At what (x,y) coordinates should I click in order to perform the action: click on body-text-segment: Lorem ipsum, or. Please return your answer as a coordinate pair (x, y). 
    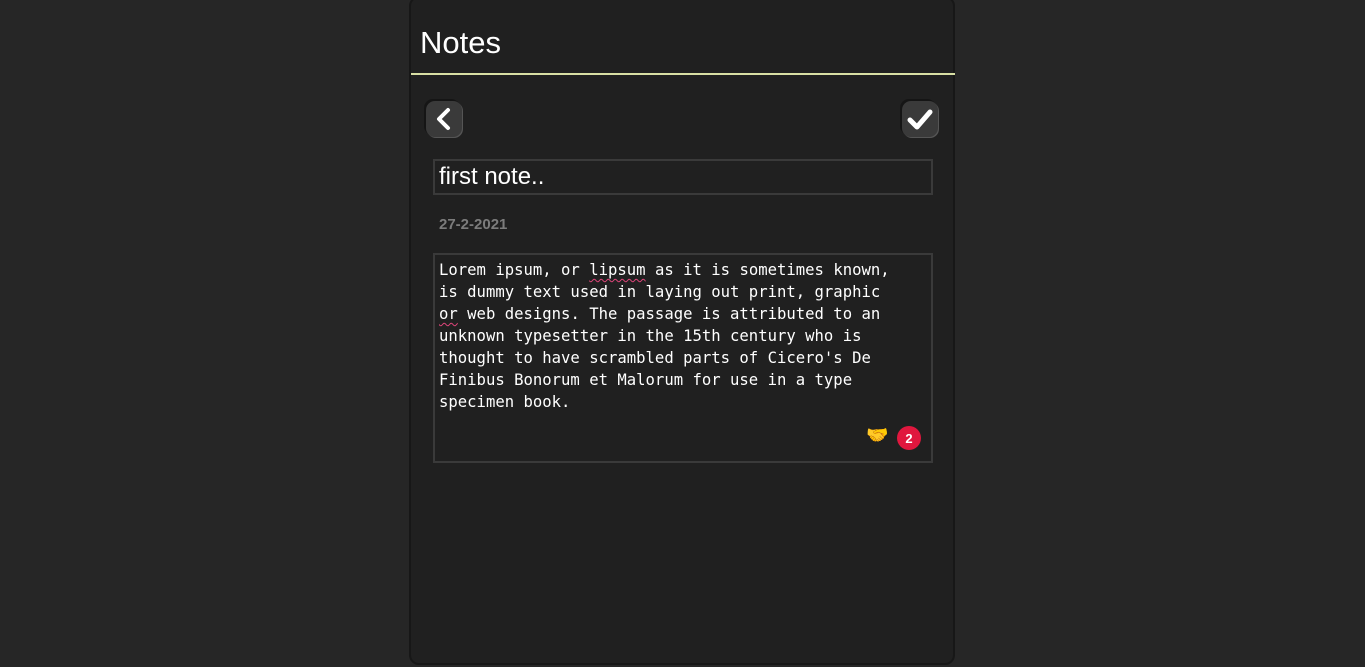
    Looking at the image, I should click on (514, 270).